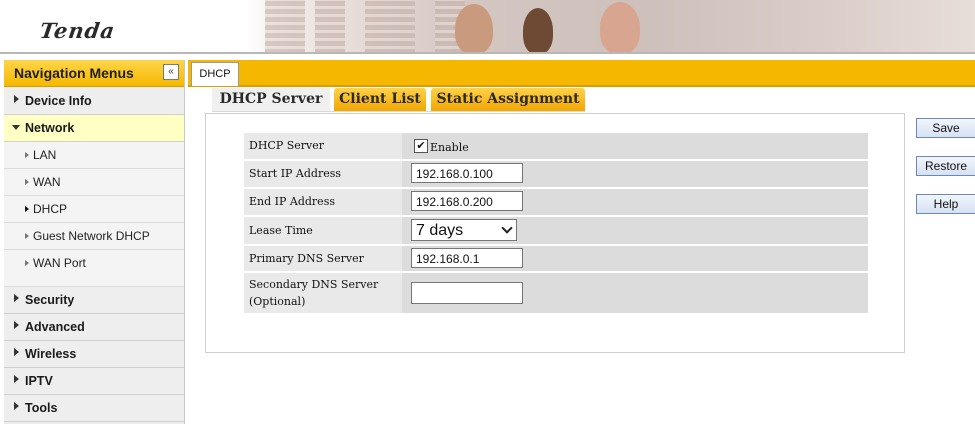 The image size is (975, 424). I want to click on tenda-logo: Tenda, so click(77, 30).